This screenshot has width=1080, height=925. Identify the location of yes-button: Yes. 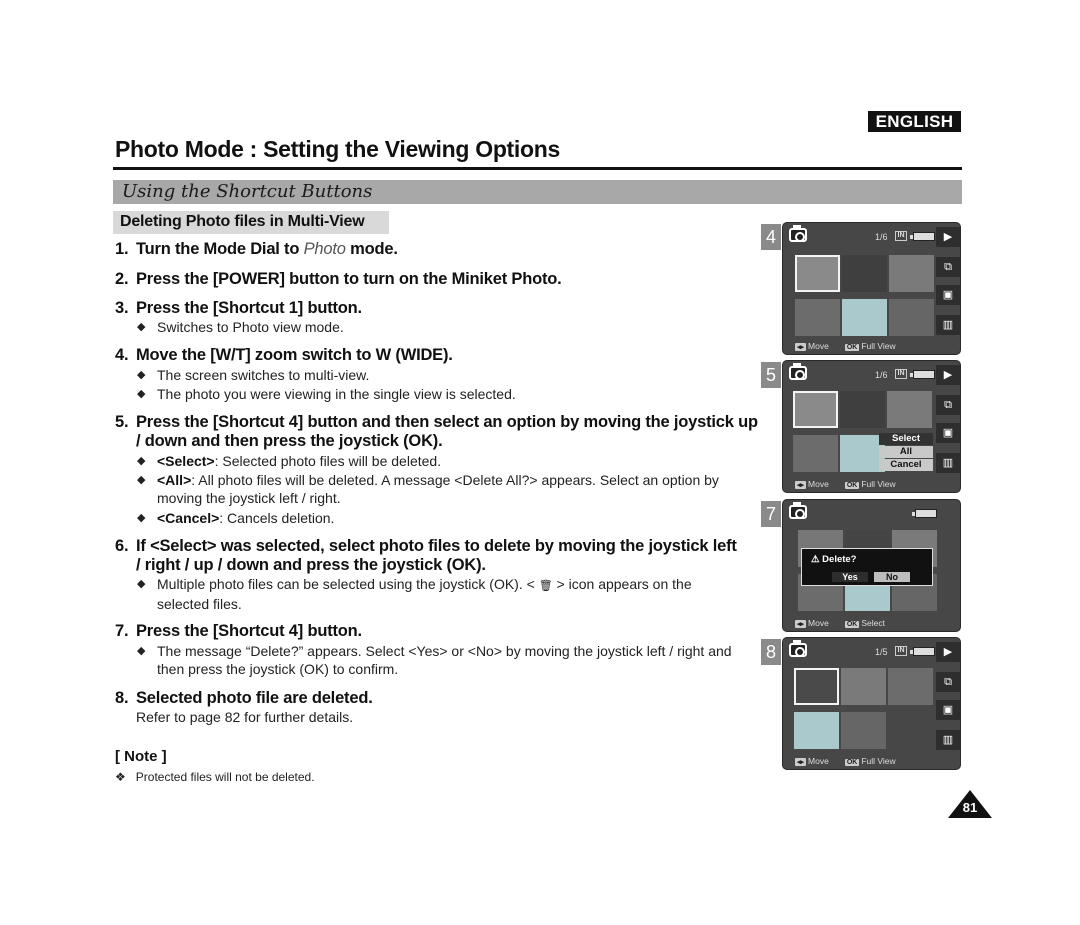
(850, 577).